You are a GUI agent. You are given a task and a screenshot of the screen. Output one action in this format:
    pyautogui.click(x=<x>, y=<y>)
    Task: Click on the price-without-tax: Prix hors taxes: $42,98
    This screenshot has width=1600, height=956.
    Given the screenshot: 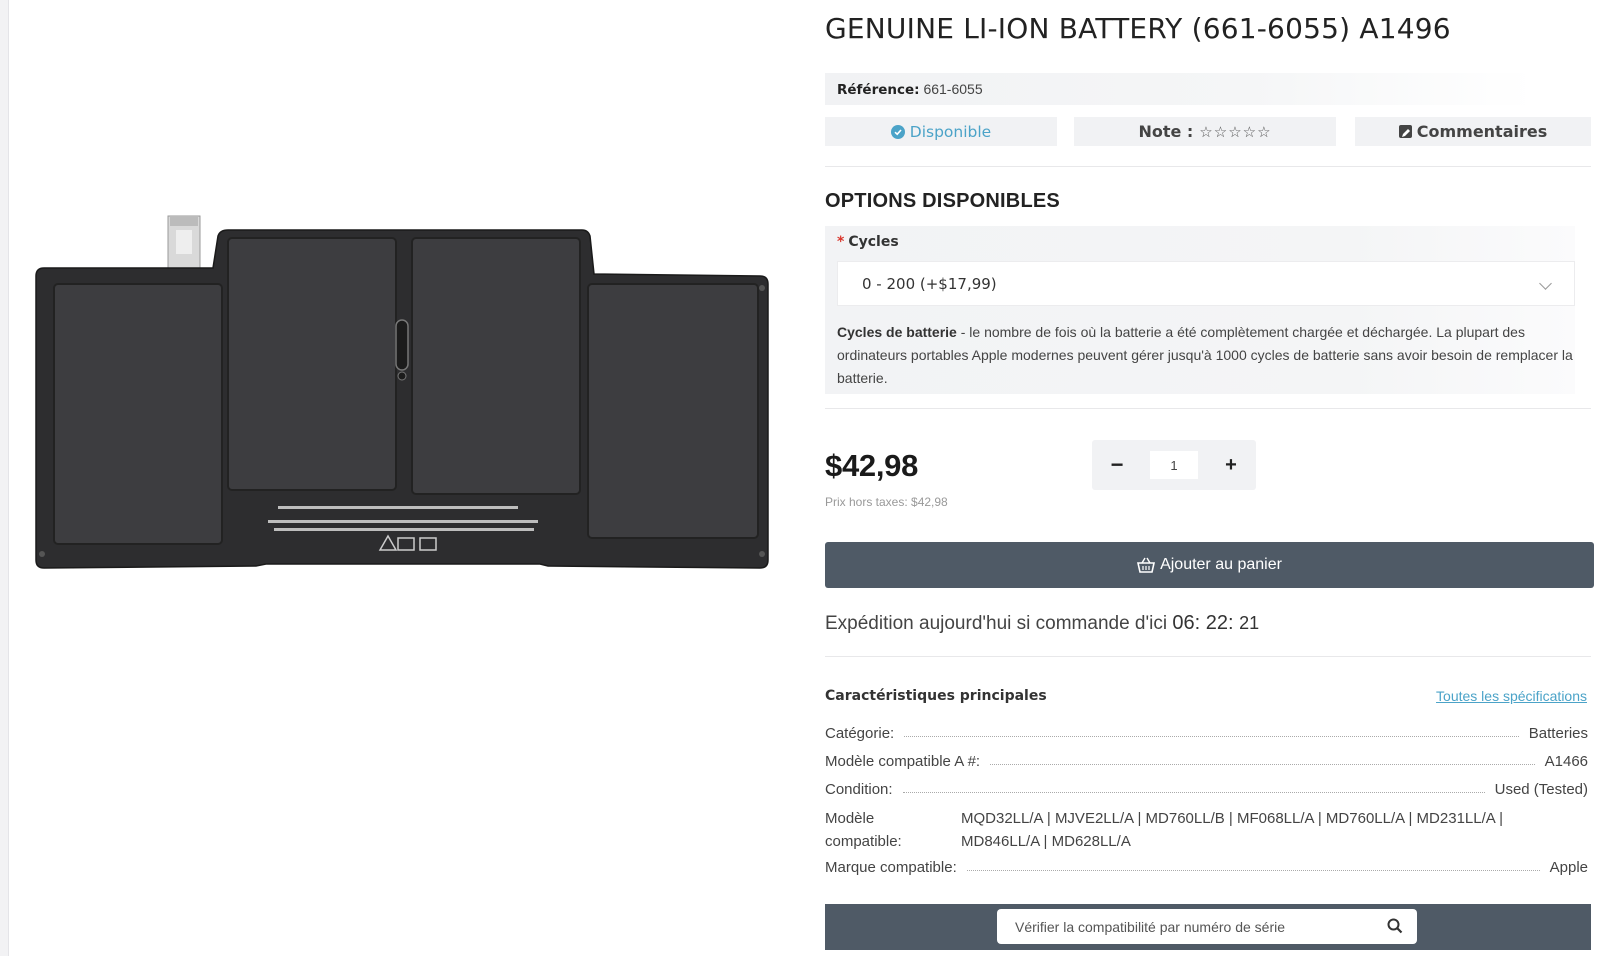 What is the action you would take?
    pyautogui.click(x=886, y=502)
    